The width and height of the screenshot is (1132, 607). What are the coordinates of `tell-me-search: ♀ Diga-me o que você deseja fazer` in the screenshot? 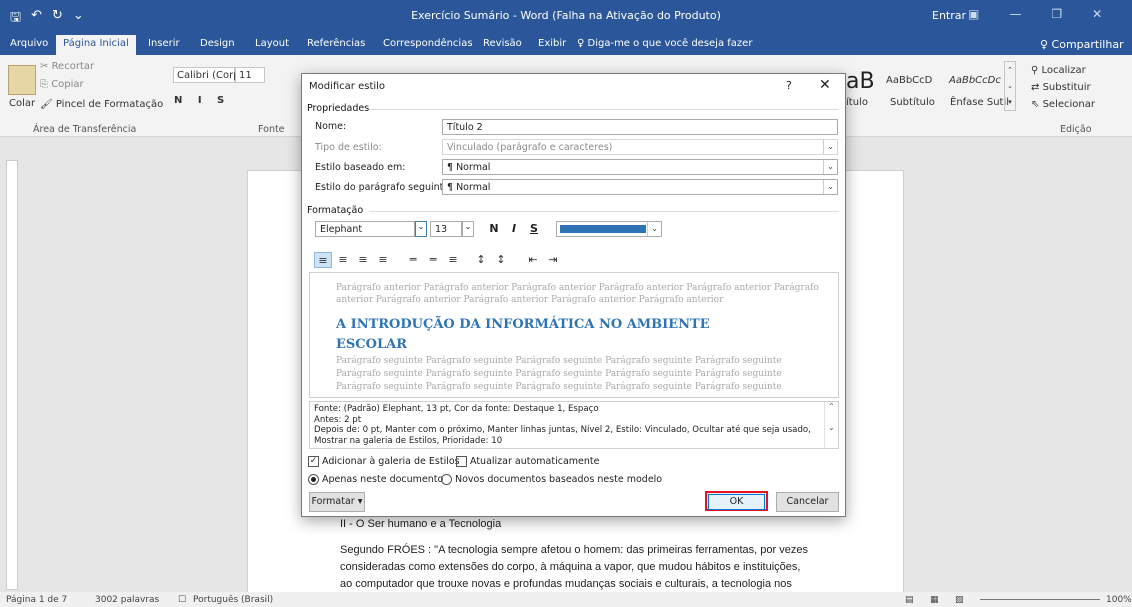 It's located at (664, 43).